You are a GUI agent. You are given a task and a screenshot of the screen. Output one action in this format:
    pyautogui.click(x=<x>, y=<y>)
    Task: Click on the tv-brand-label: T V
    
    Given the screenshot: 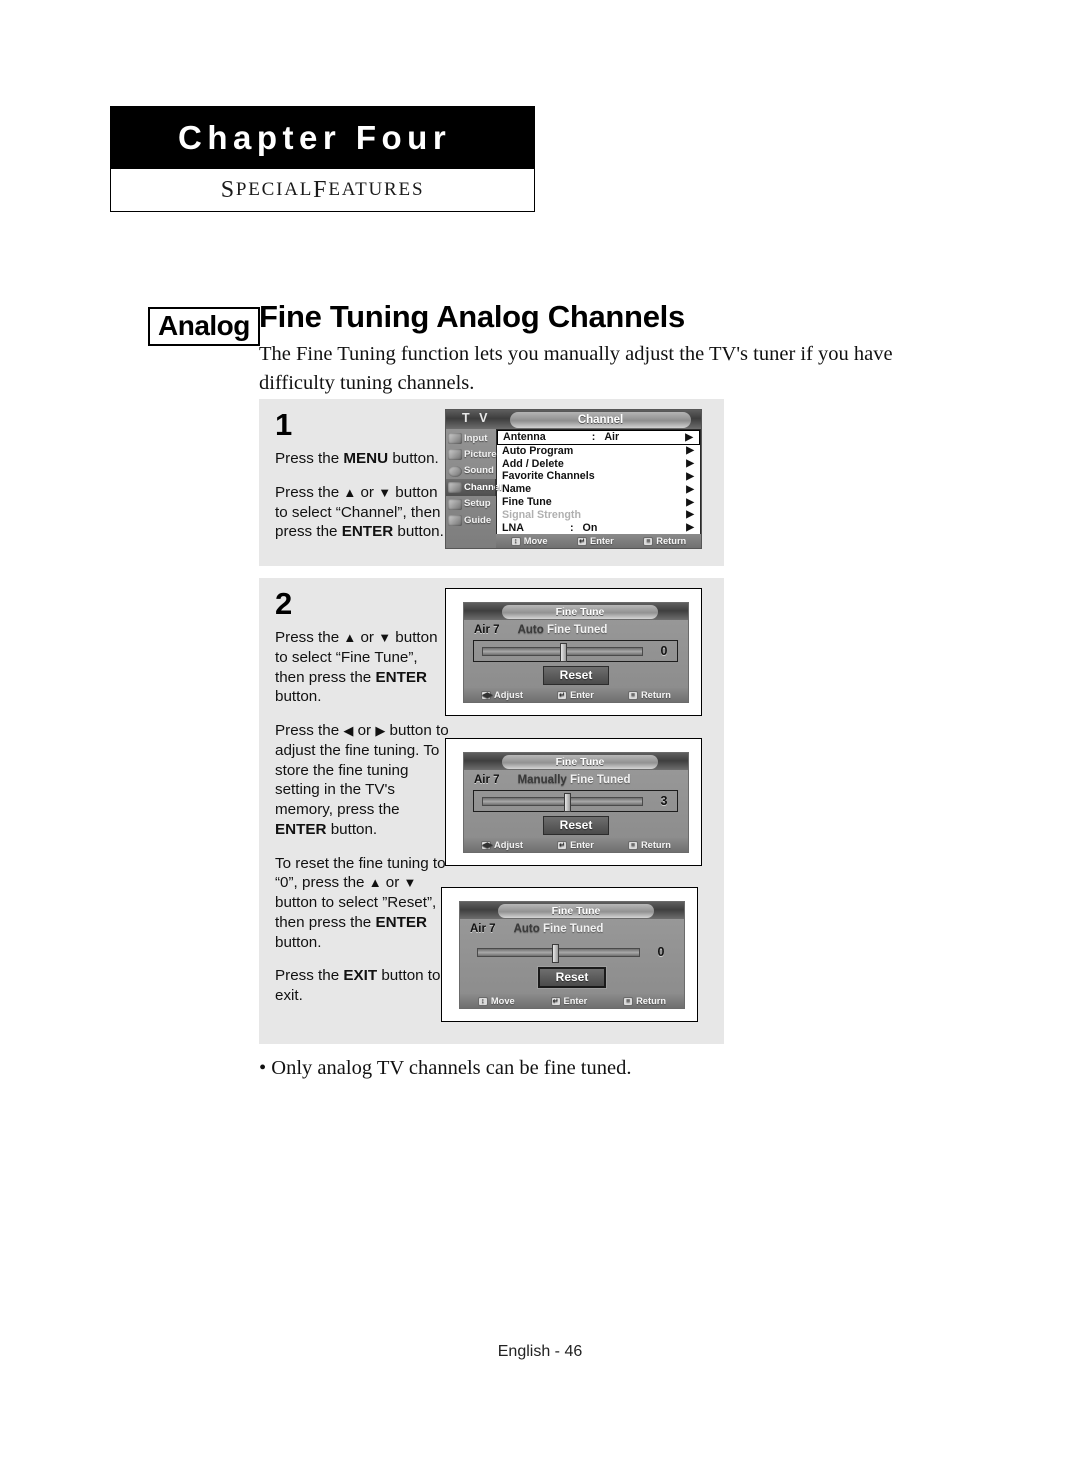 What is the action you would take?
    pyautogui.click(x=476, y=418)
    